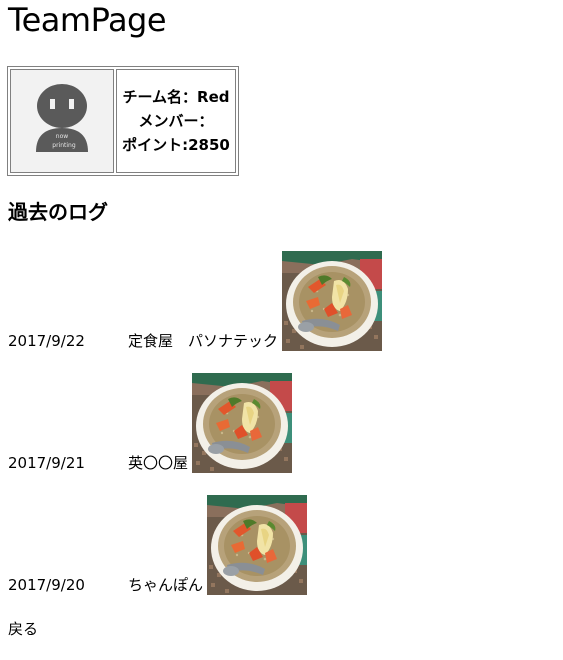  I want to click on team-details: チーム名：Red メンバー： ポイント:2850, so click(176, 121).